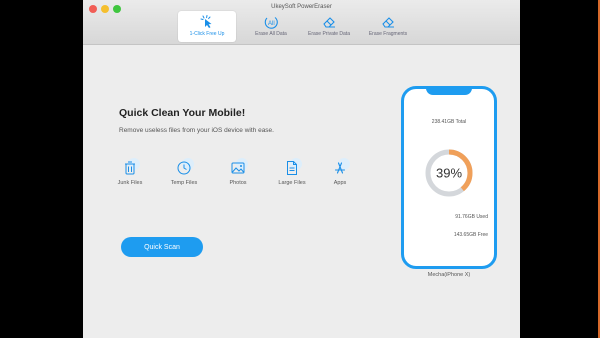  What do you see at coordinates (449, 122) in the screenshot?
I see `device-capacity: 238.41GB Total` at bounding box center [449, 122].